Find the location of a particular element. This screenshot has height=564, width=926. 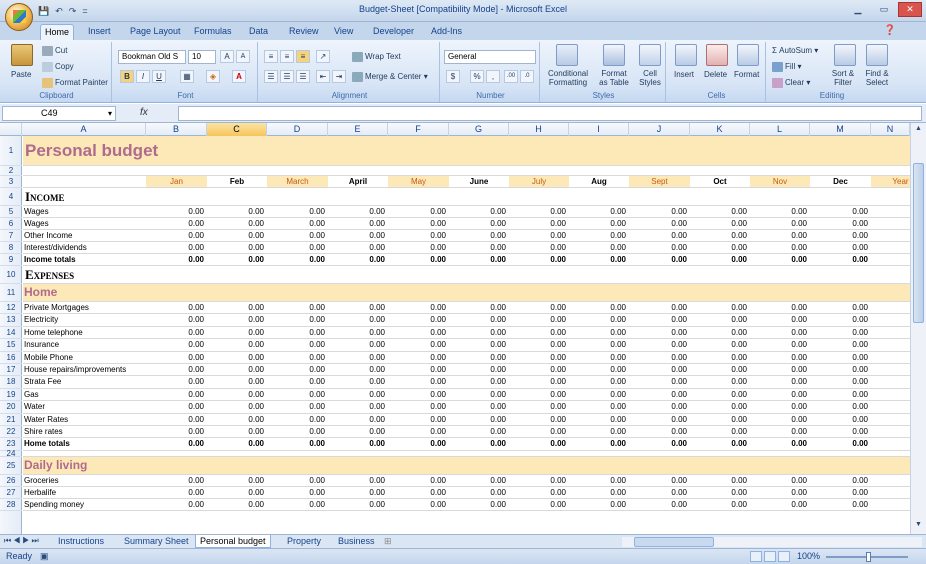

increase-decimal-icon: .00 is located at coordinates (511, 76).